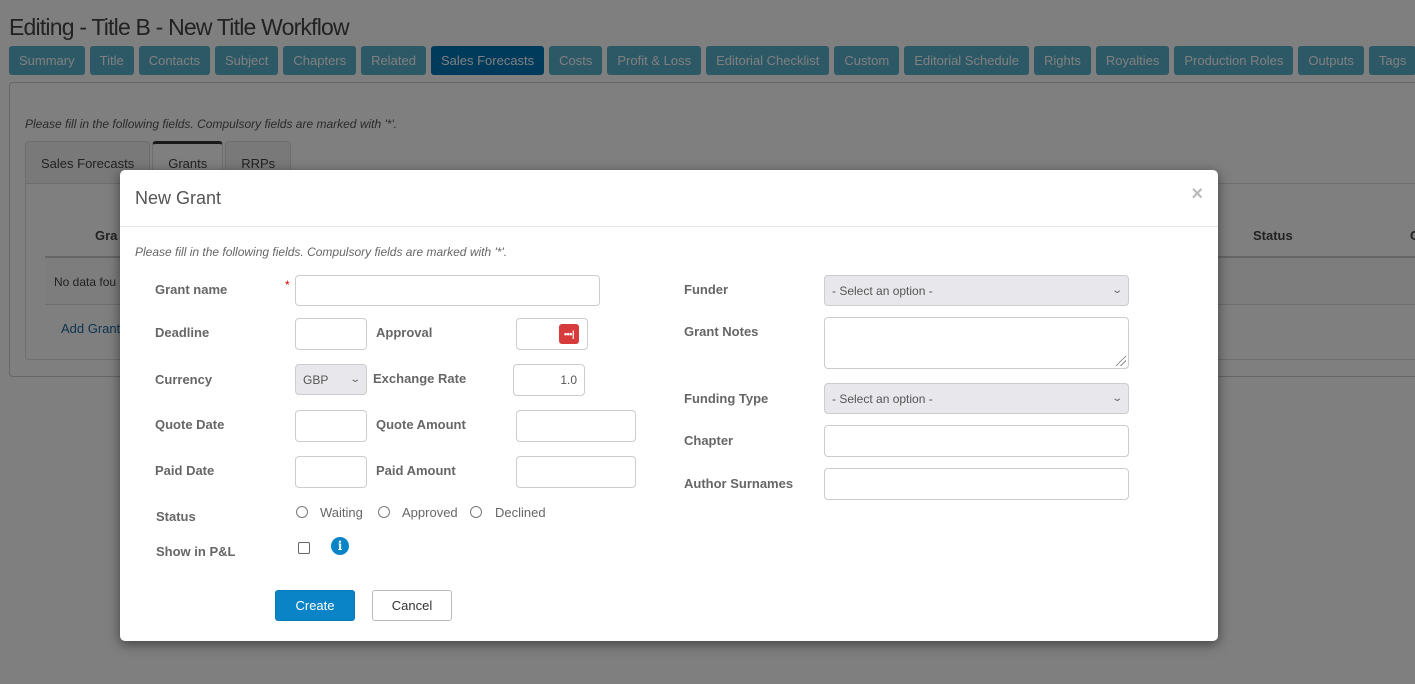 The width and height of the screenshot is (1415, 684). Describe the element at coordinates (302, 512) in the screenshot. I see `status-waiting-radio` at that location.